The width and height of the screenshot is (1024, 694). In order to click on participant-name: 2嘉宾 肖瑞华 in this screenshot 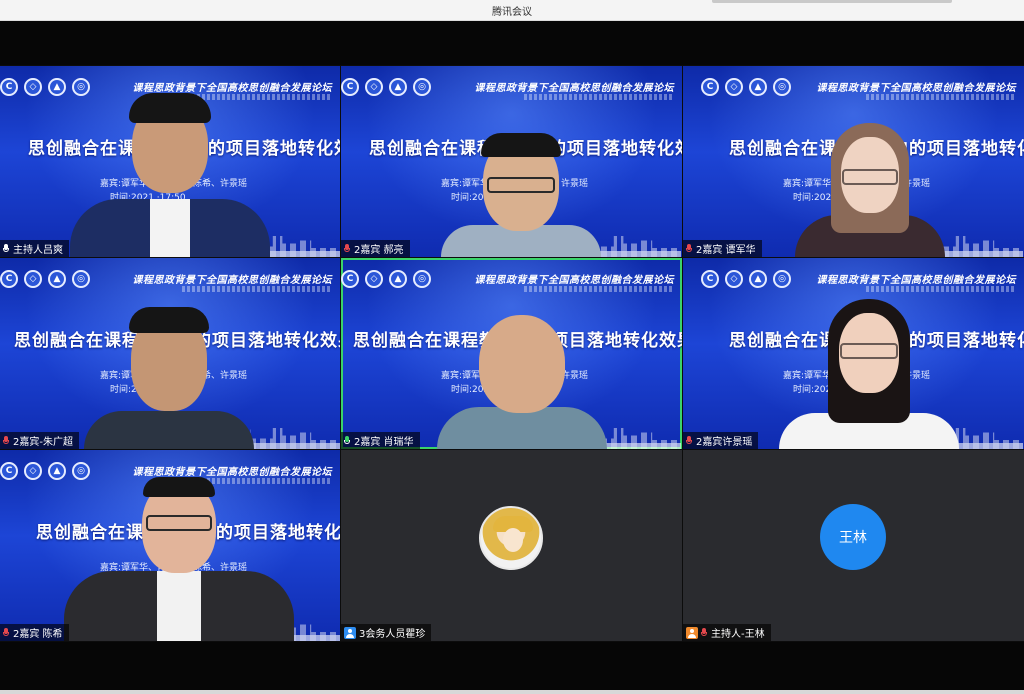, I will do `click(384, 442)`.